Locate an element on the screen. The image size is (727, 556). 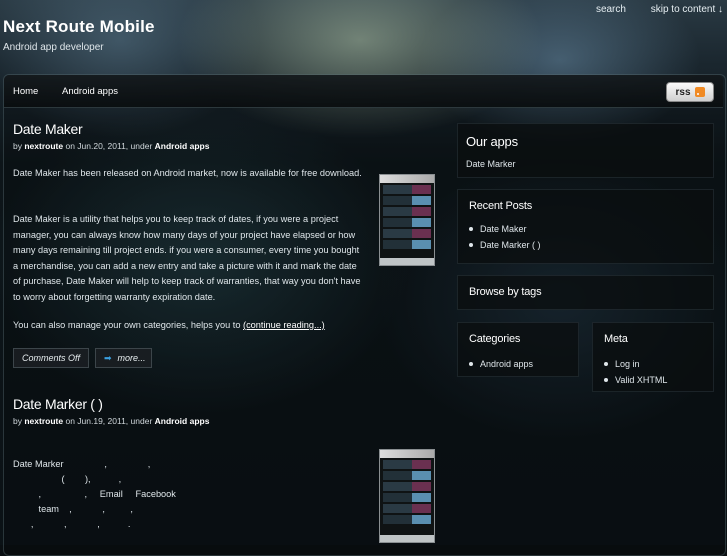
meta-list: Log in Valid XHTML is located at coordinates (635, 372).